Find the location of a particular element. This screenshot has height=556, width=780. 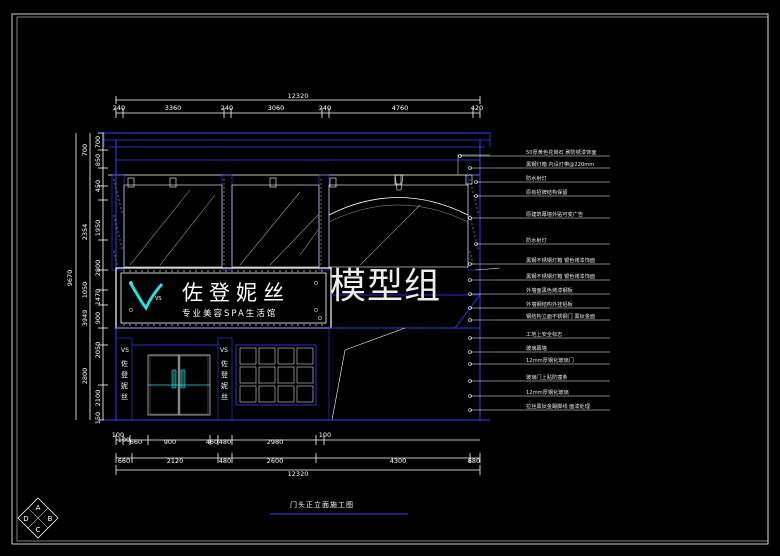

dim-bottom-part2: 2600 is located at coordinates (275, 461).